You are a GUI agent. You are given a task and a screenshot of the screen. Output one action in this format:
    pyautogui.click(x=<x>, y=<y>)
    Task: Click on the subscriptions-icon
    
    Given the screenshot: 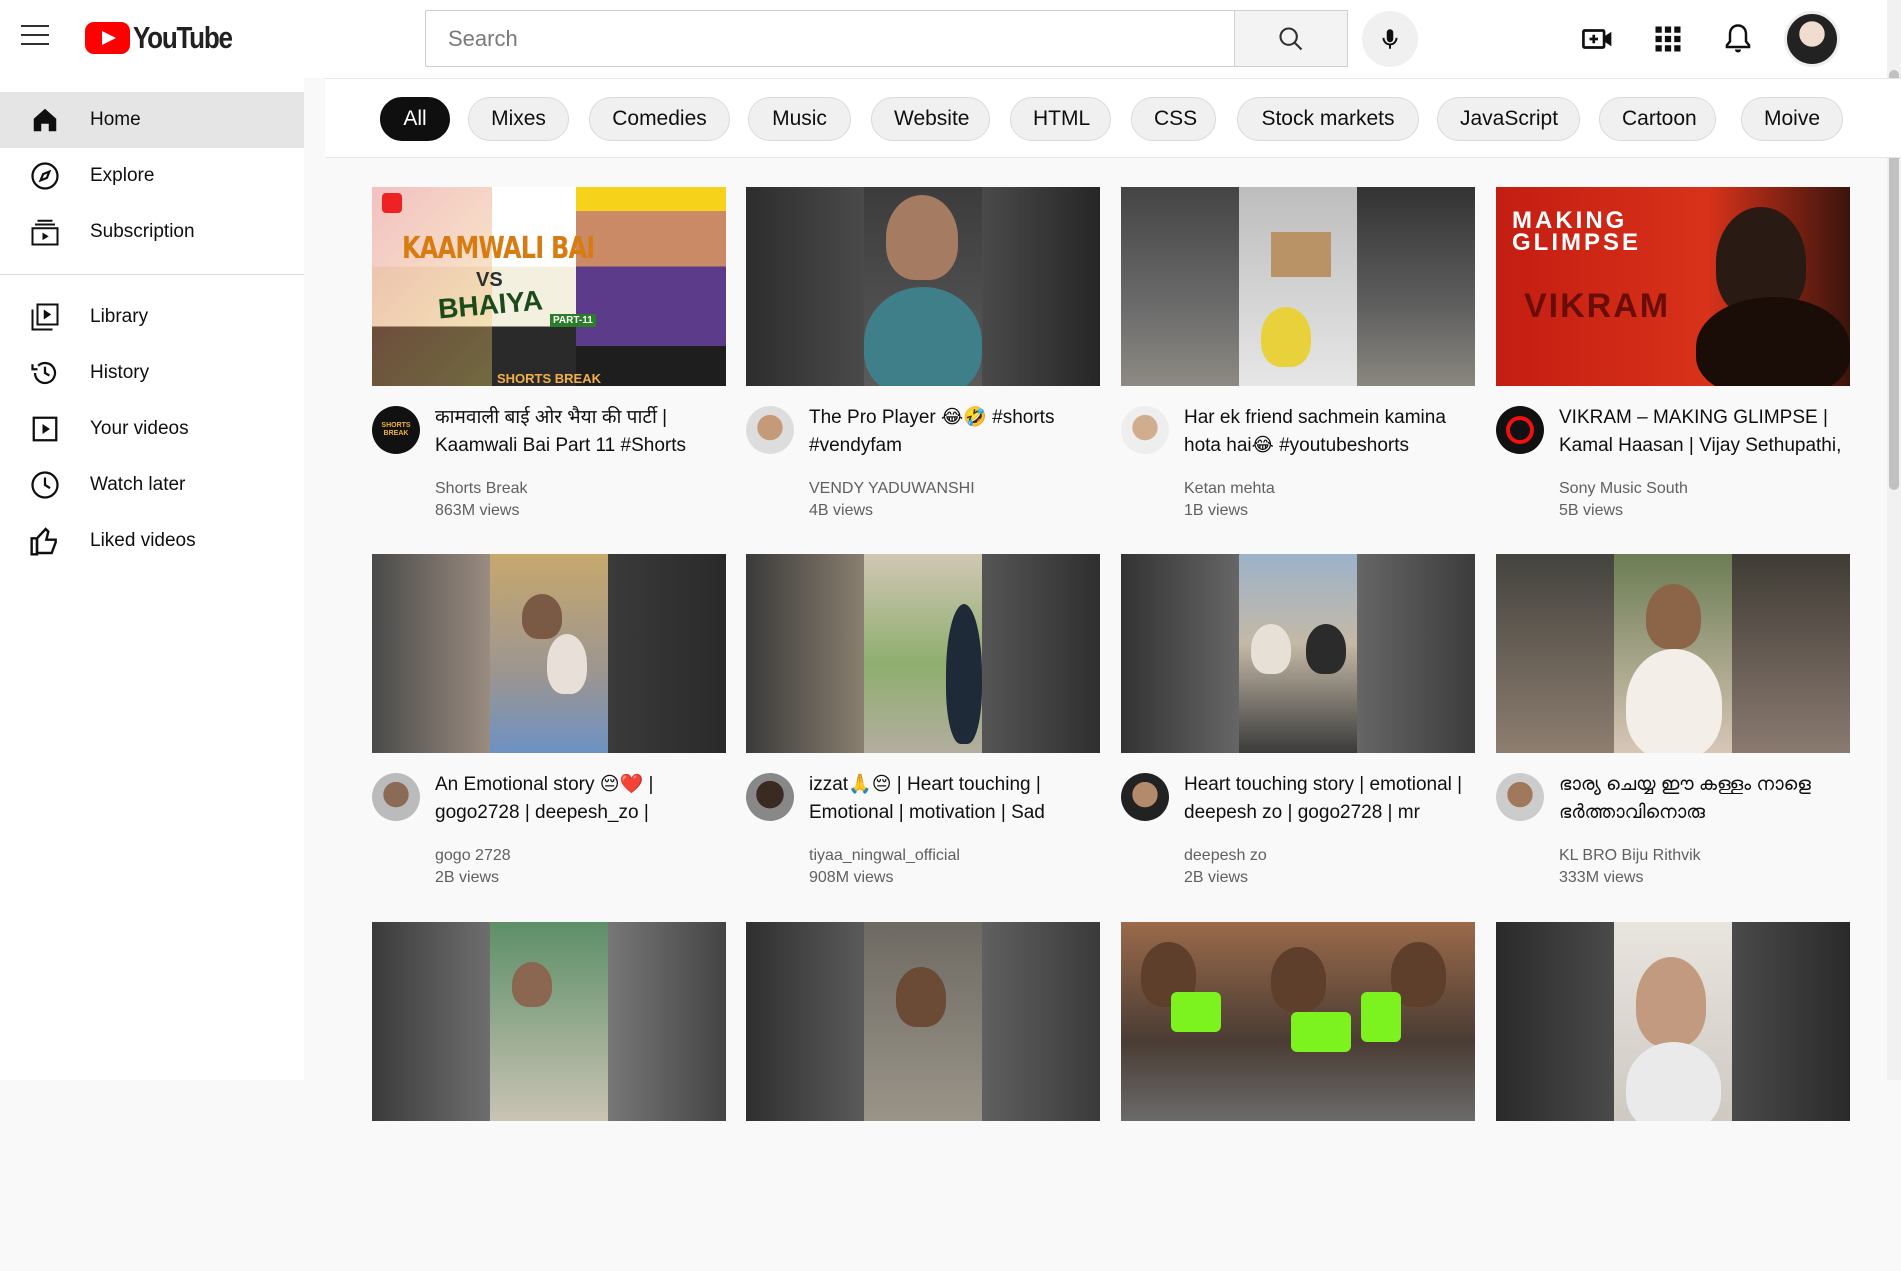 What is the action you would take?
    pyautogui.click(x=45, y=232)
    